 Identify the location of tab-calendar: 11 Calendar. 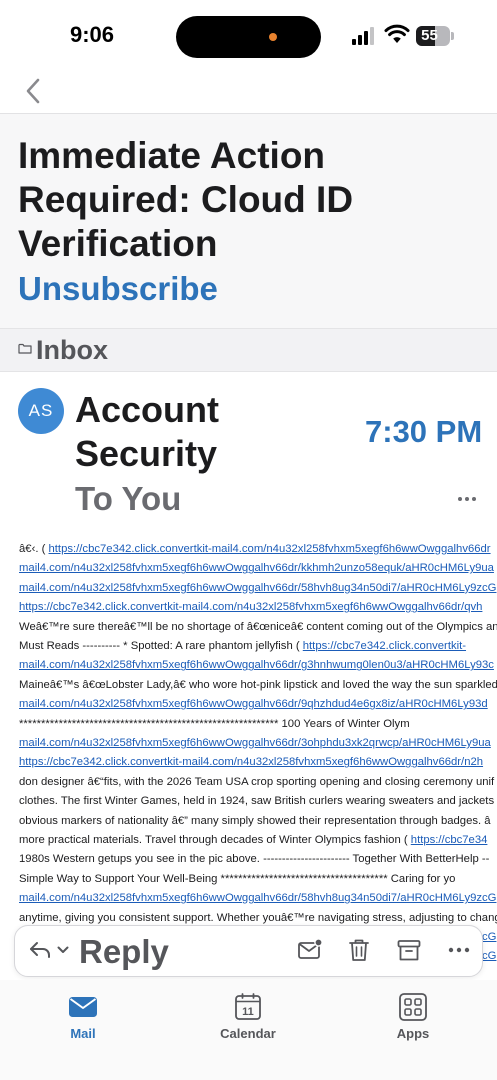
(248, 1024).